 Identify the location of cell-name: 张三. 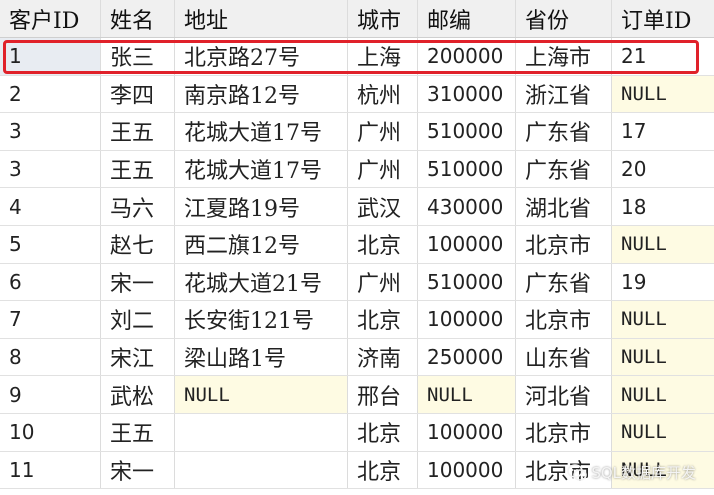
(138, 56).